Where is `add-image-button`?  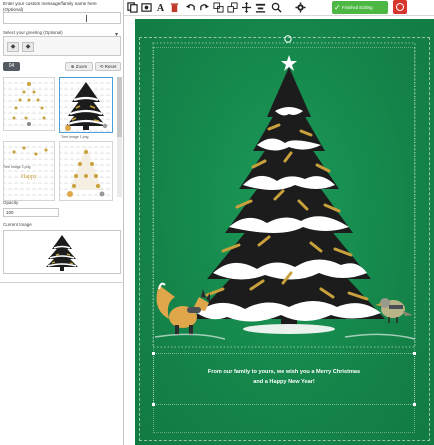
add-image-button is located at coordinates (146, 7).